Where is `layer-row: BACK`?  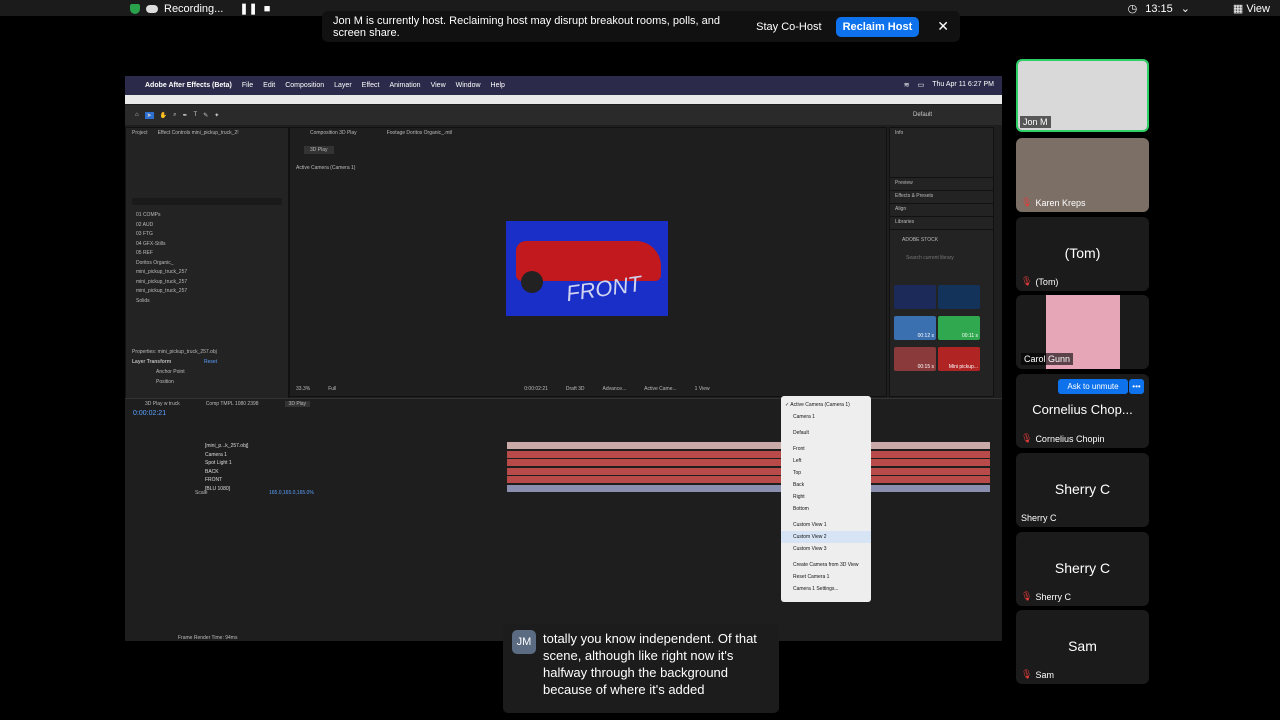
layer-row: BACK is located at coordinates (309, 472).